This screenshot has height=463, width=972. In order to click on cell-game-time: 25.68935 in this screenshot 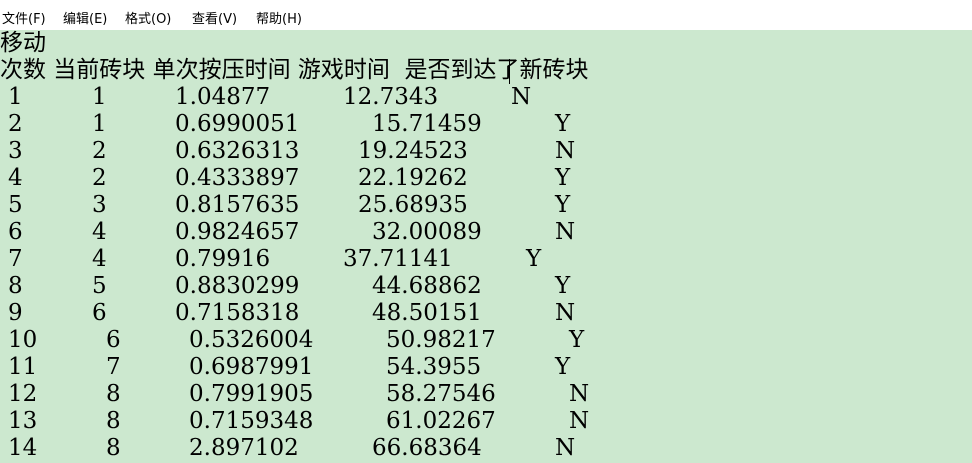, I will do `click(413, 205)`.